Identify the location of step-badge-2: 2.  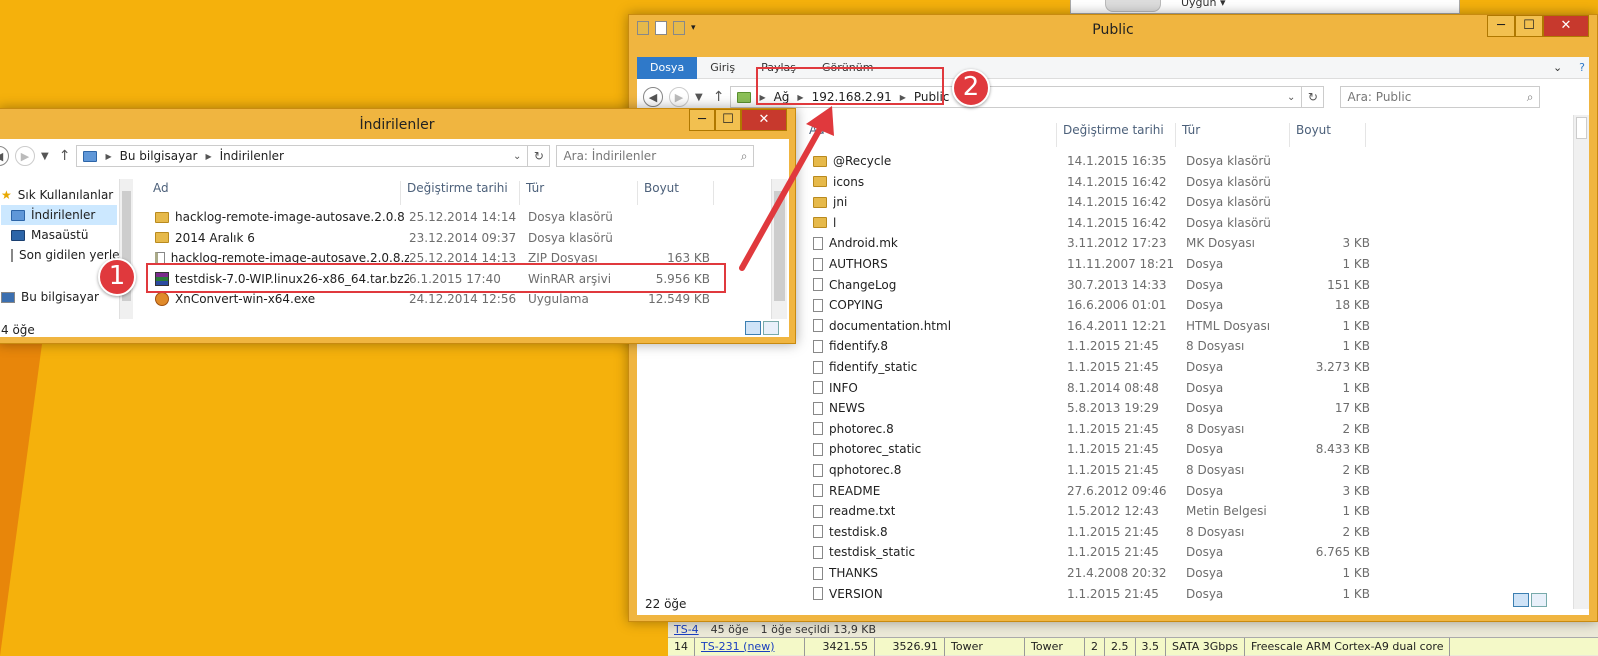
(971, 88).